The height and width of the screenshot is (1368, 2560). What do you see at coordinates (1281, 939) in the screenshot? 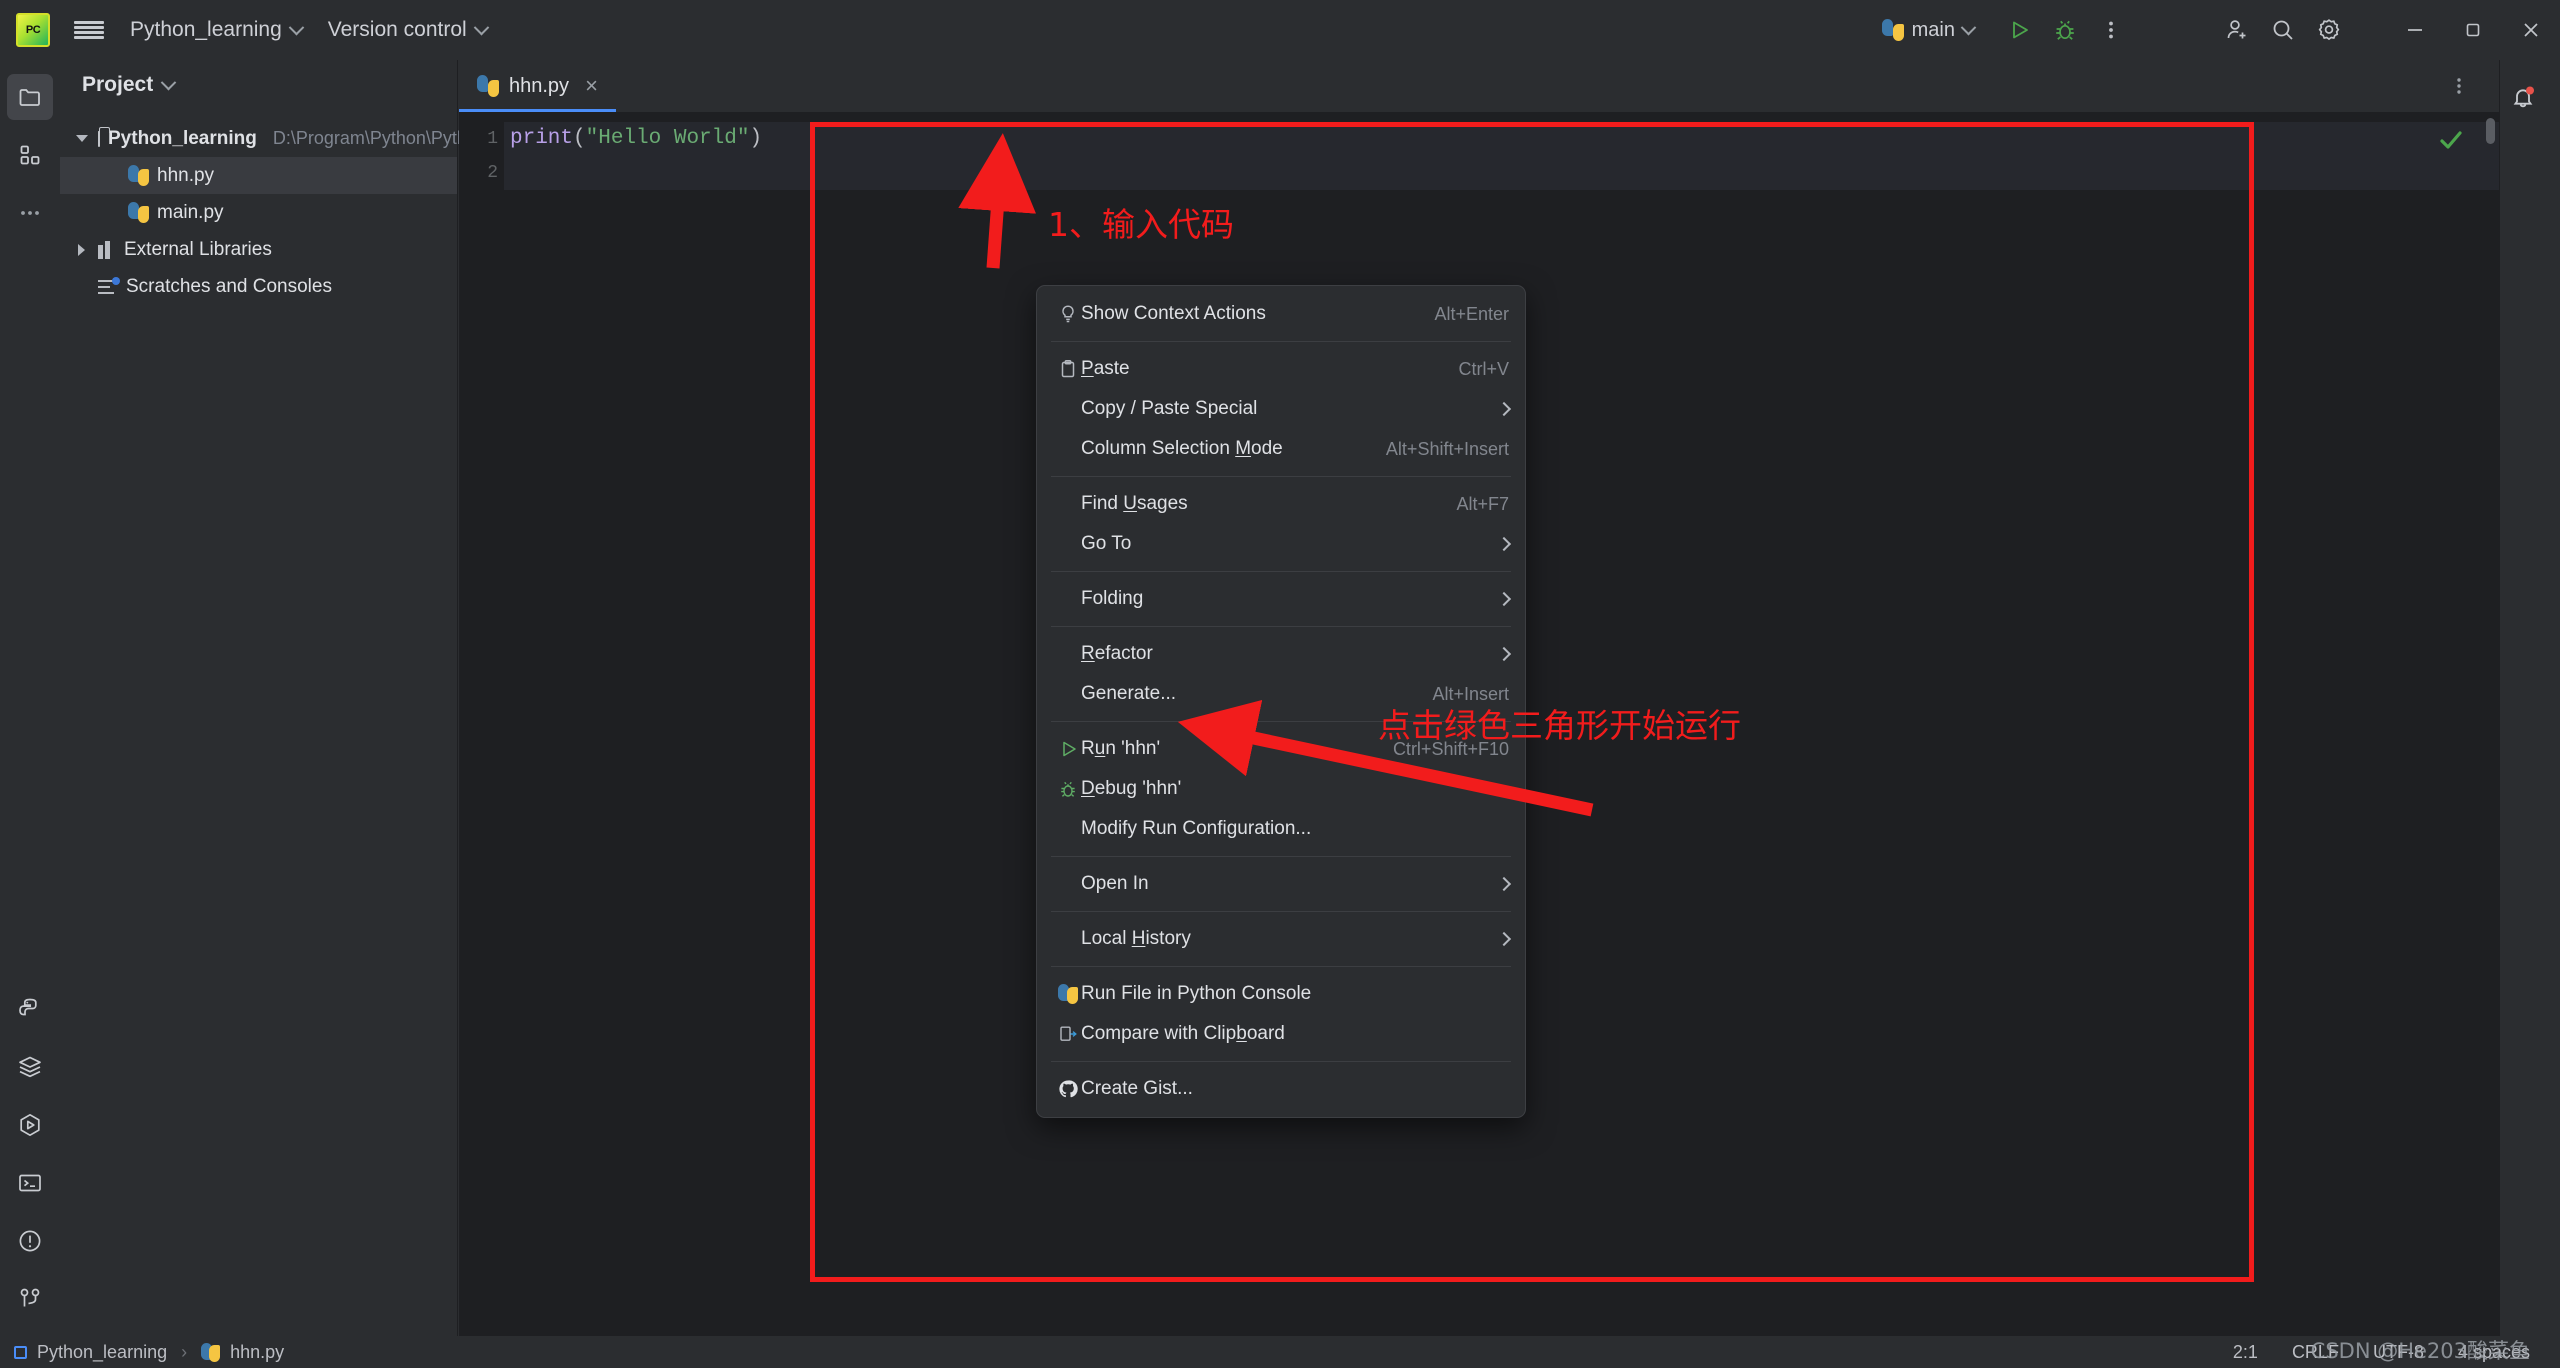
I see `context-menu-item: Local History` at bounding box center [1281, 939].